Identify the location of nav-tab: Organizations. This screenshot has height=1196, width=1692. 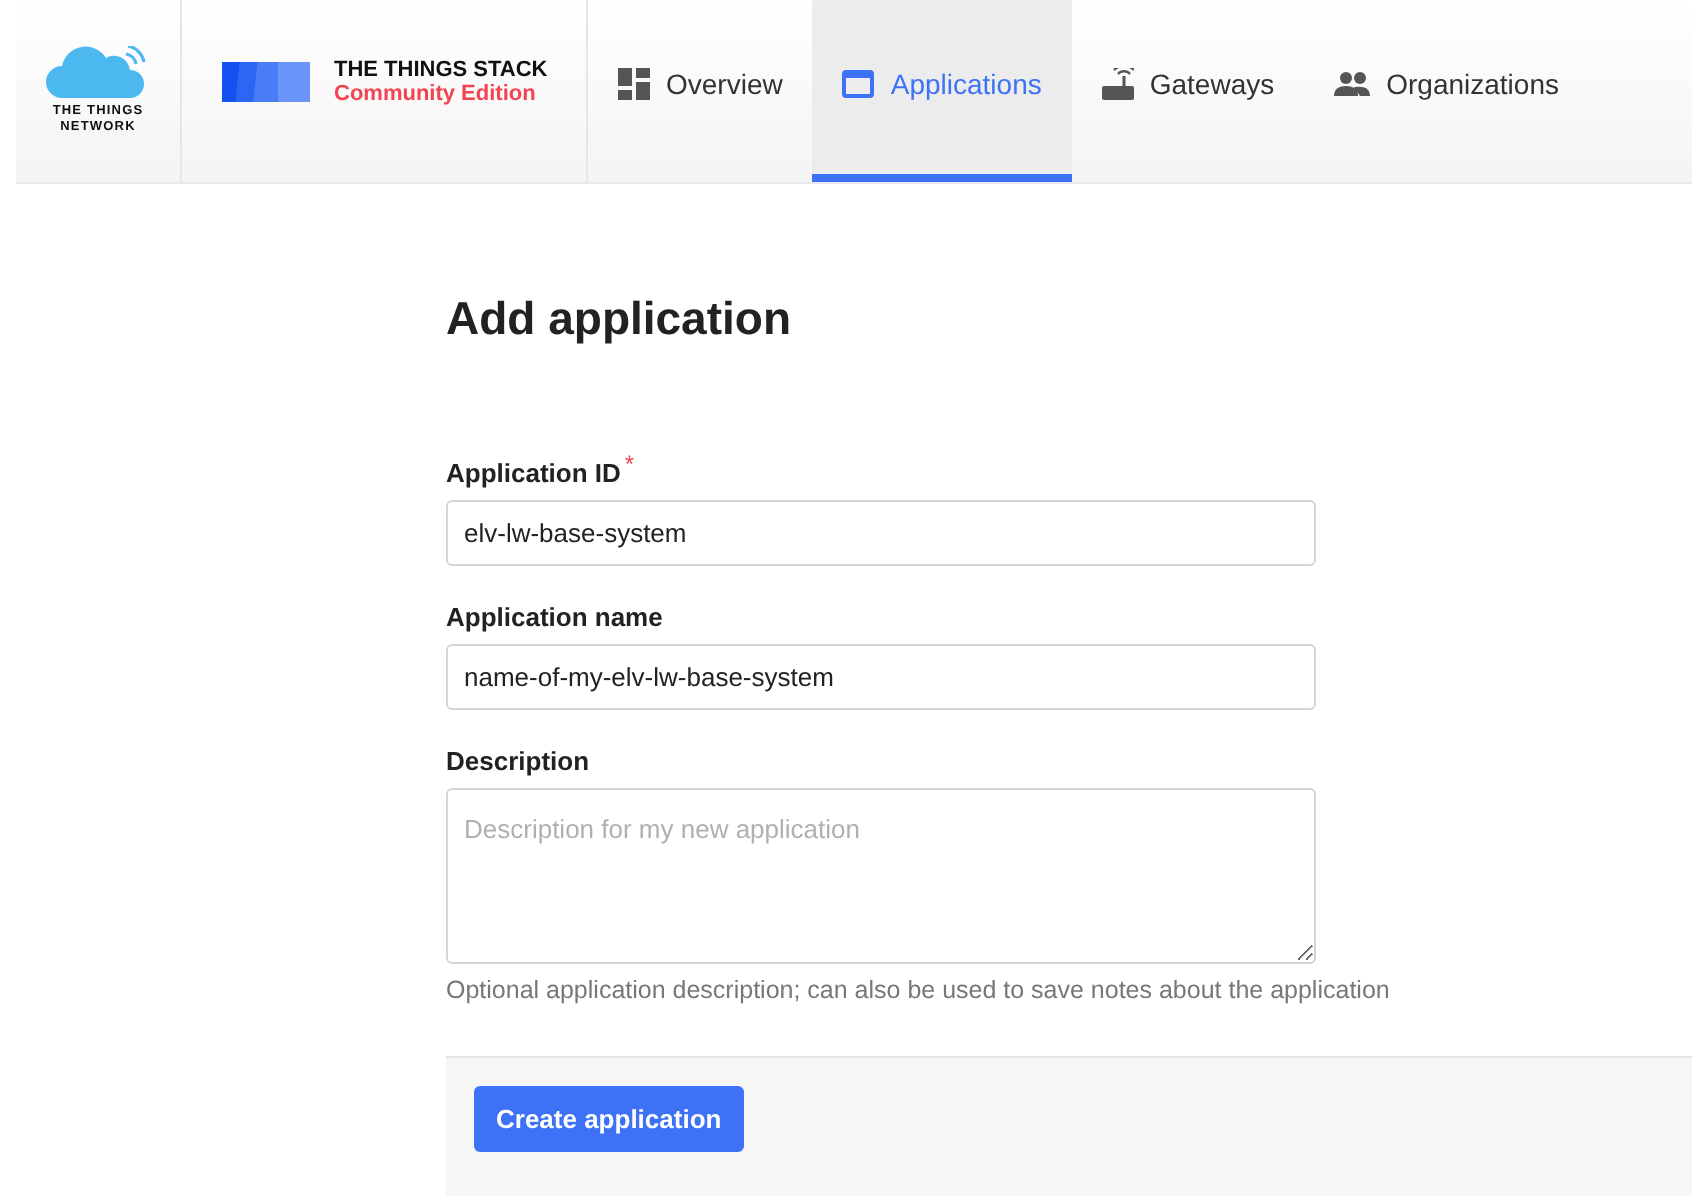
(1446, 91).